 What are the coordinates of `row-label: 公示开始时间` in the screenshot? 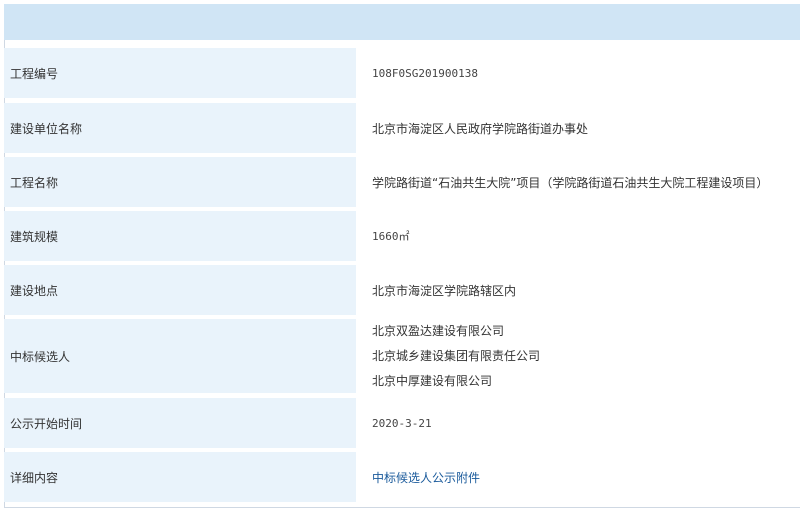 It's located at (180, 423).